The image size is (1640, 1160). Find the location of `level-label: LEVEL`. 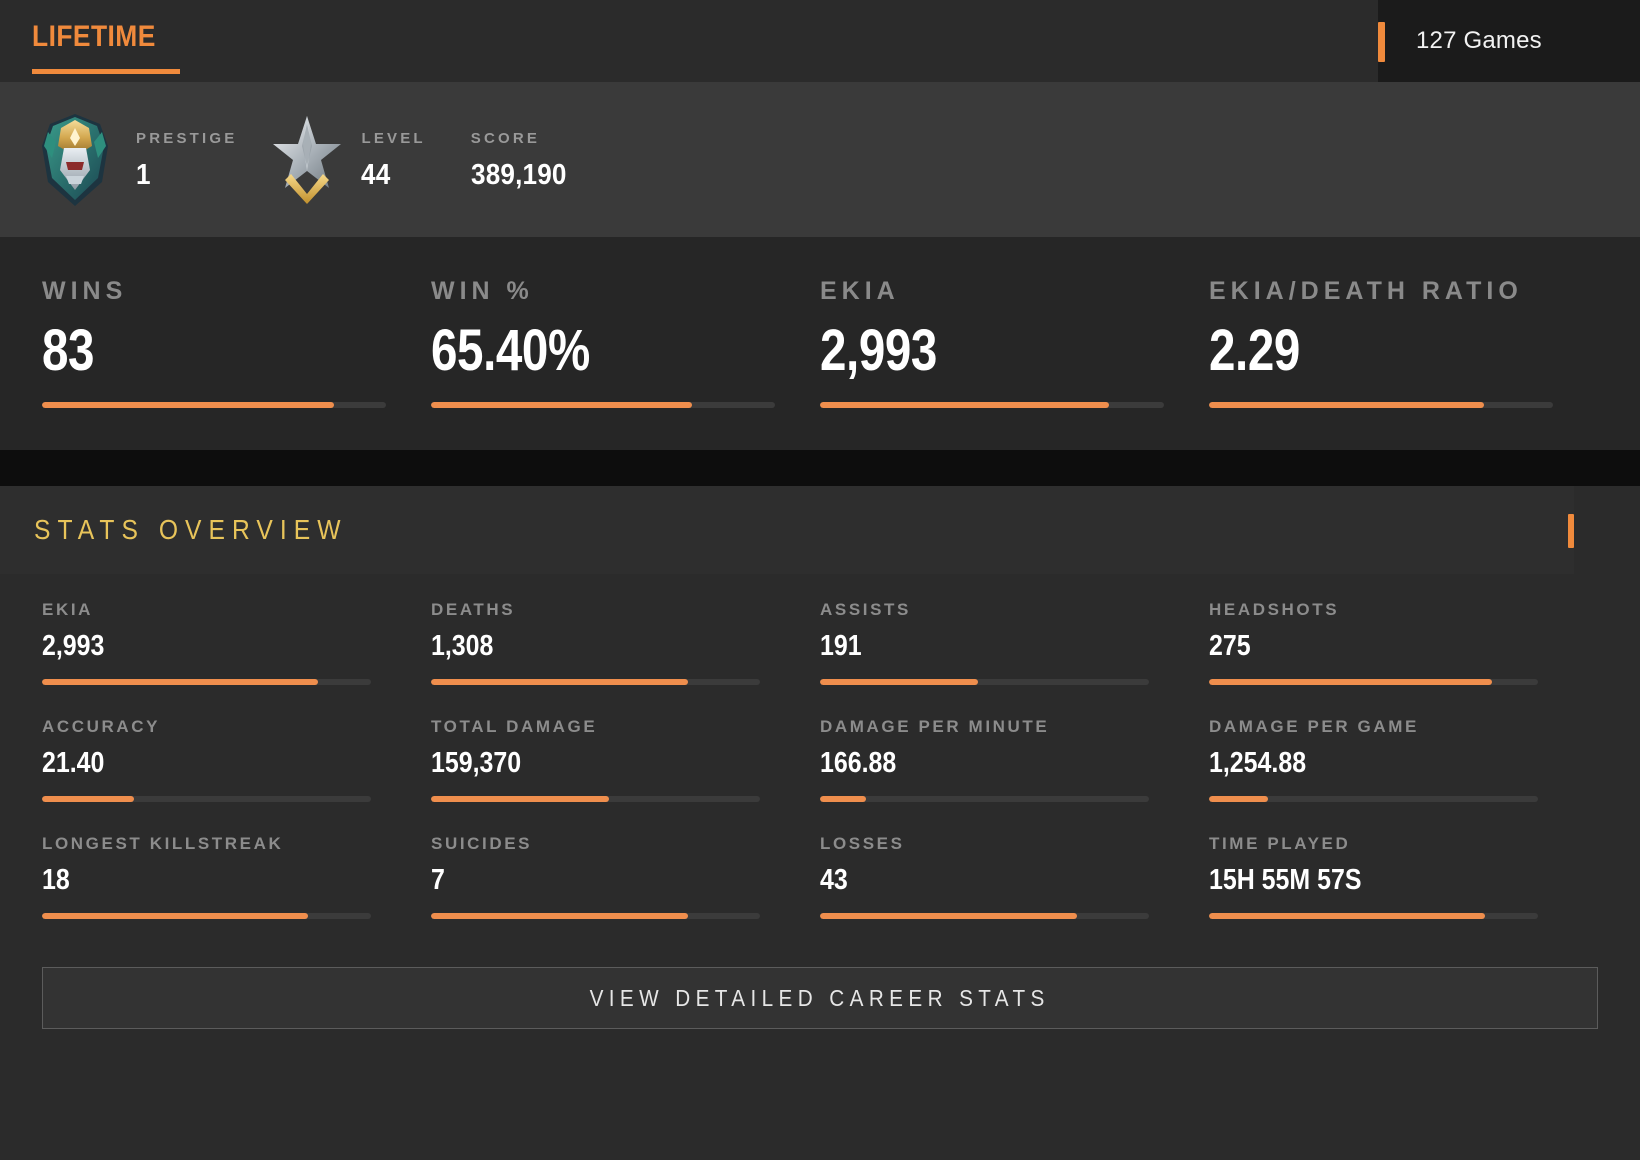

level-label: LEVEL is located at coordinates (393, 138).